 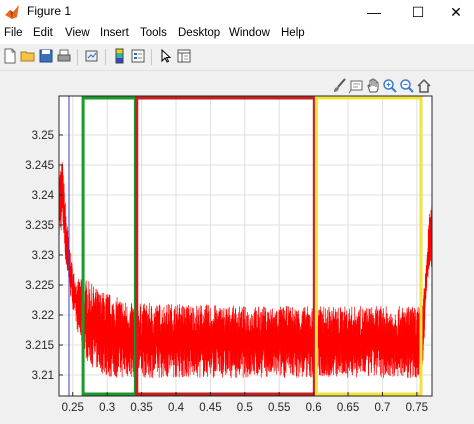 I want to click on y-tick-label: 3.21, so click(x=43, y=376).